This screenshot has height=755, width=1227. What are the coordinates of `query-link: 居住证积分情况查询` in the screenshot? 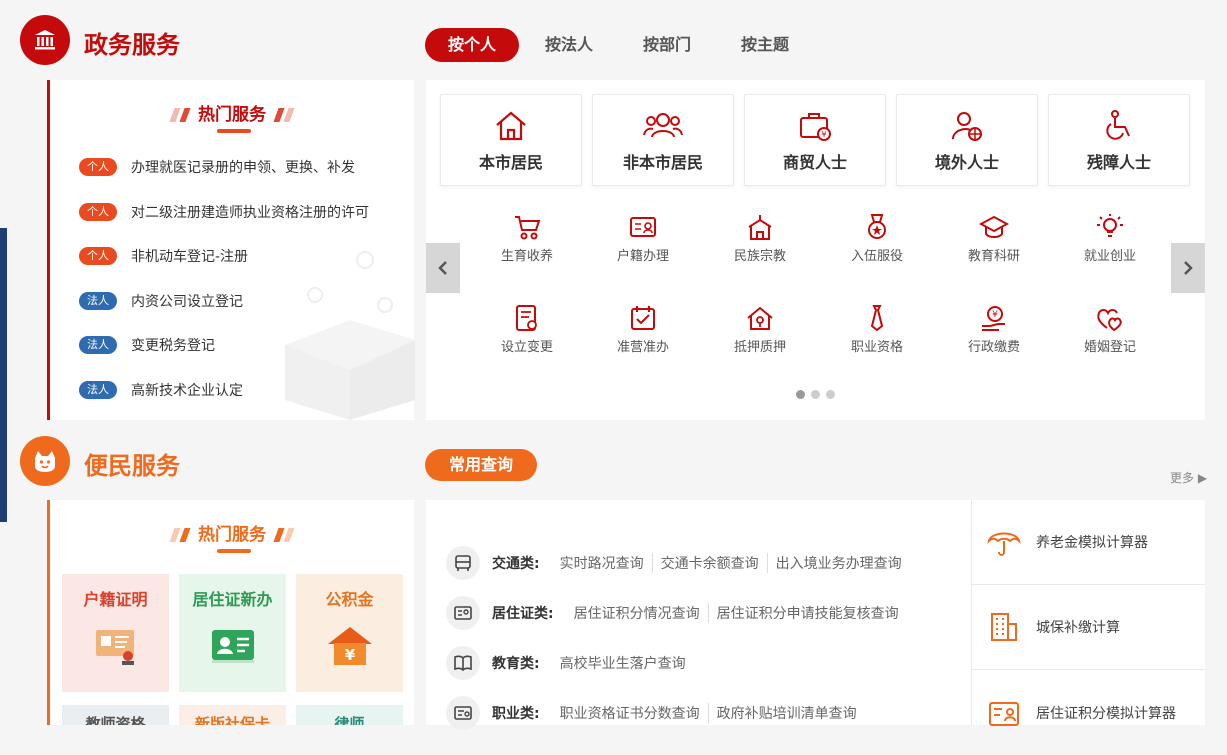 It's located at (641, 613).